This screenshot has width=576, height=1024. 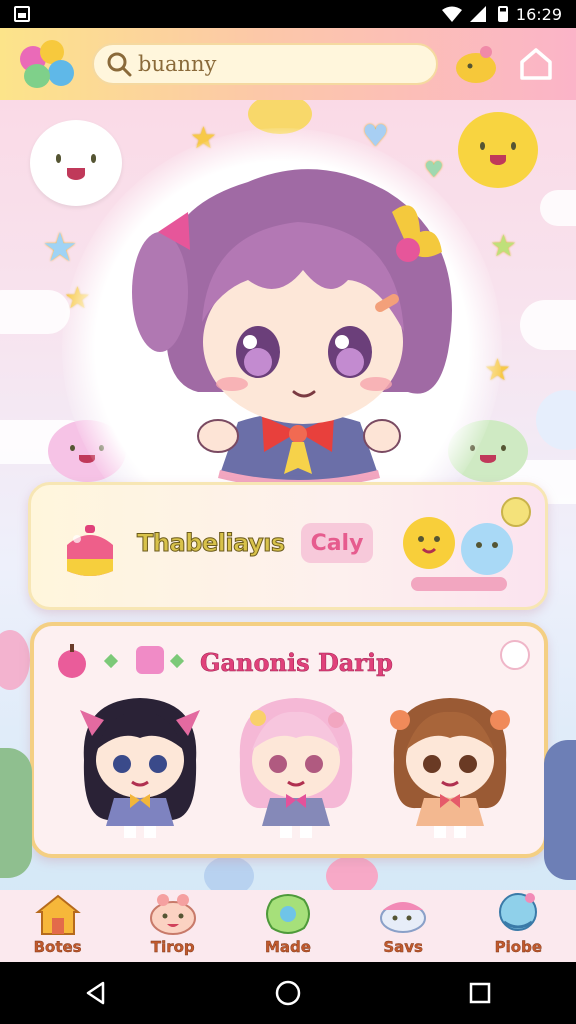 I want to click on profile-card: Thabeliayıs Caly, so click(x=288, y=546).